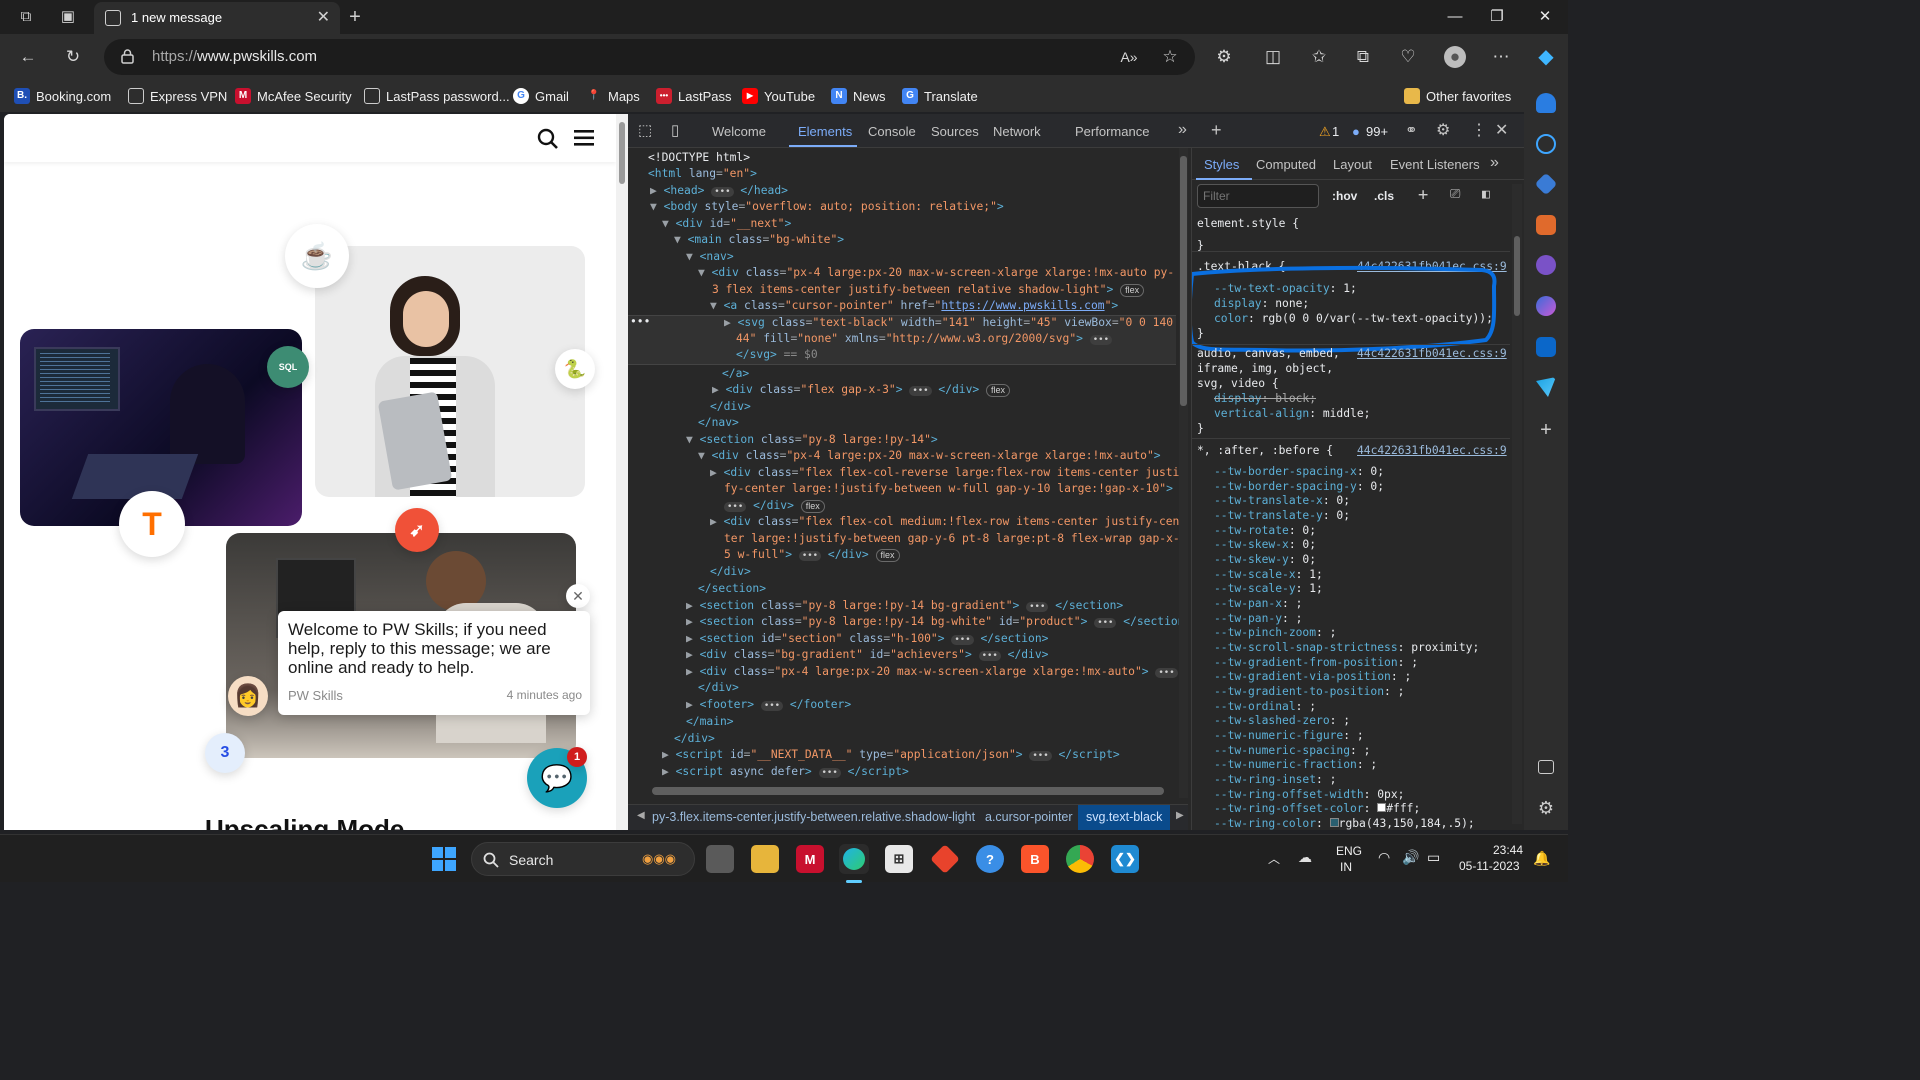  Describe the element at coordinates (1546, 387) in the screenshot. I see `telegram-icon` at that location.